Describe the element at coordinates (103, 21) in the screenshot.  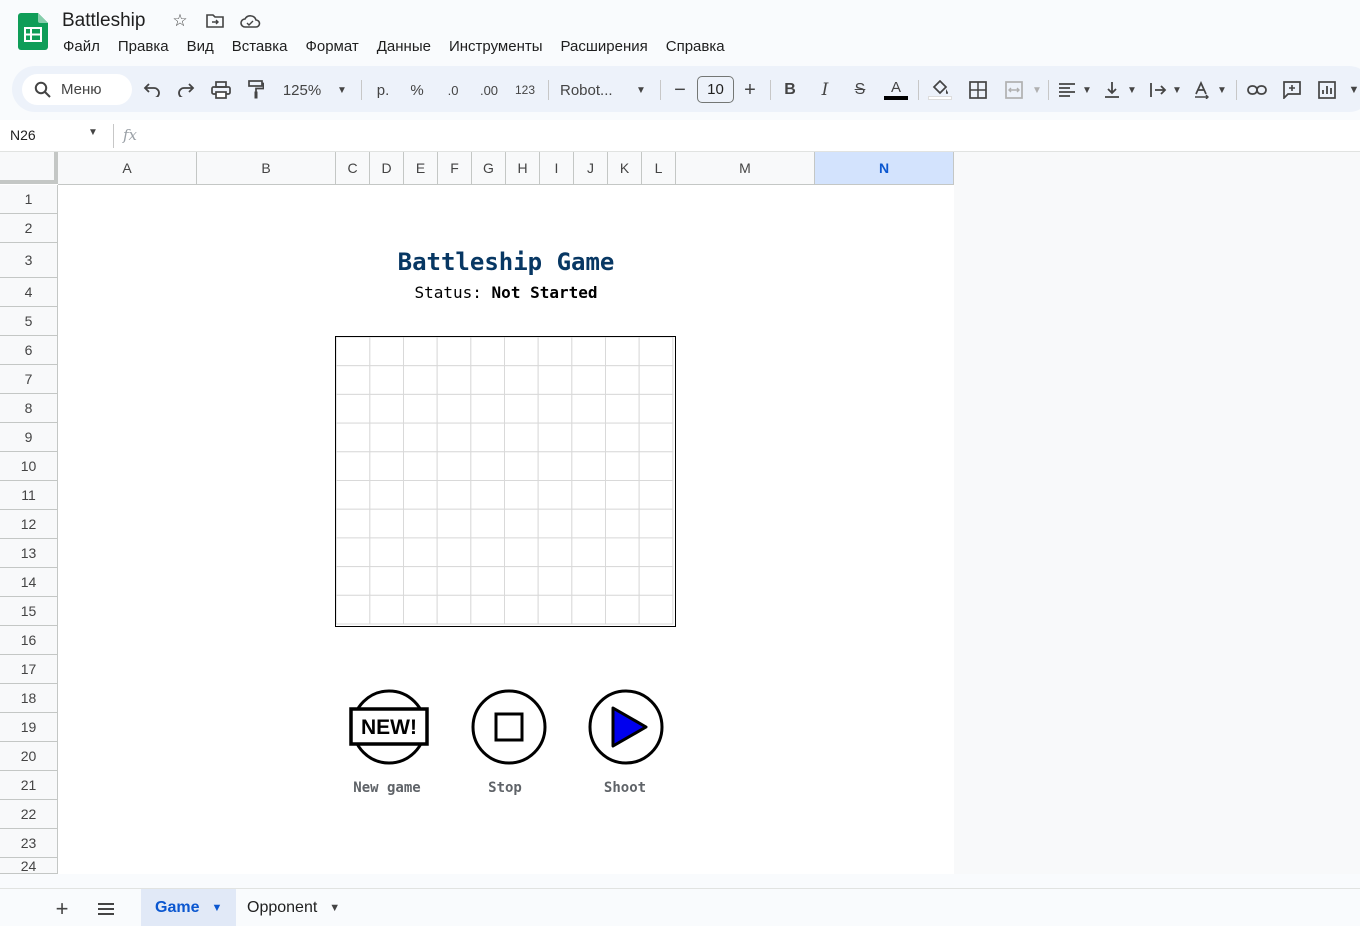
I see `document-title: Battleship` at that location.